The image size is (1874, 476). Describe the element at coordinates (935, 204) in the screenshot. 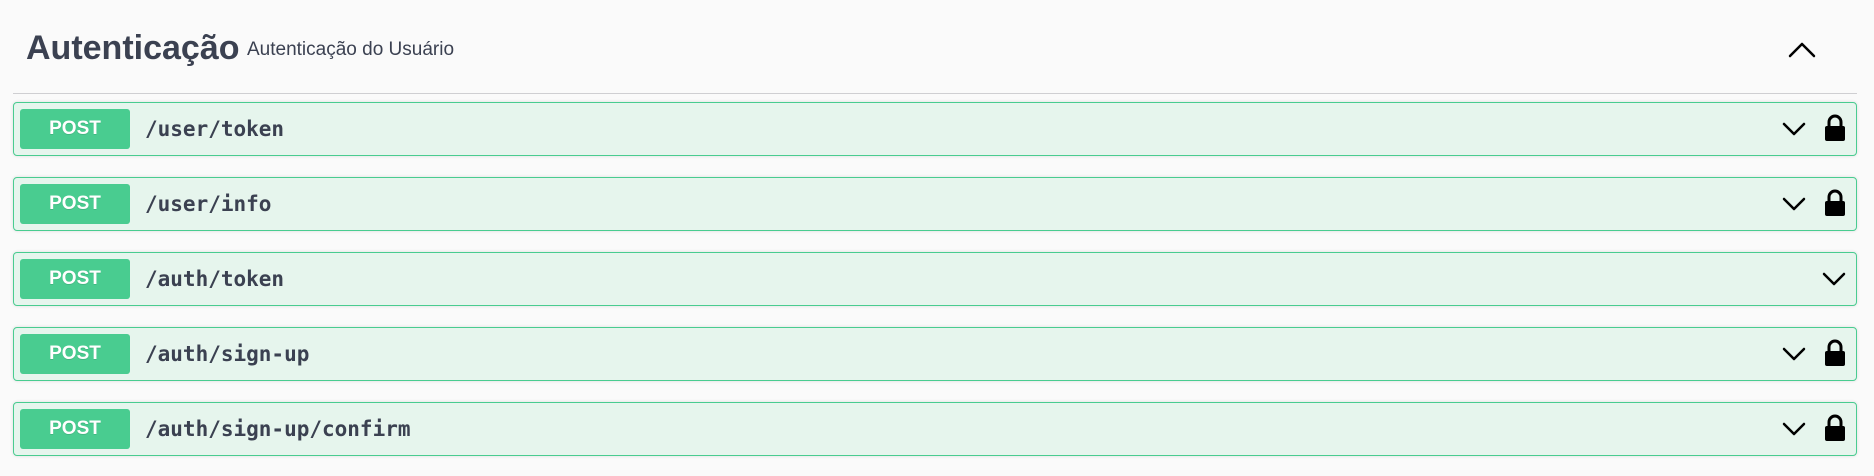

I see `operation-post-user-info: POST /user/info` at that location.